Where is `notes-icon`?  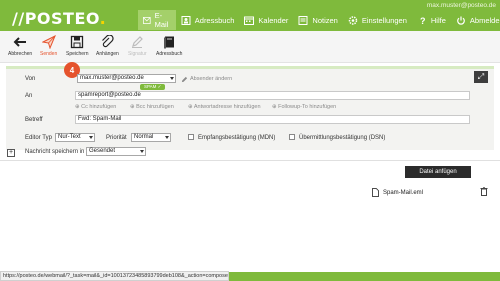 notes-icon is located at coordinates (303, 20).